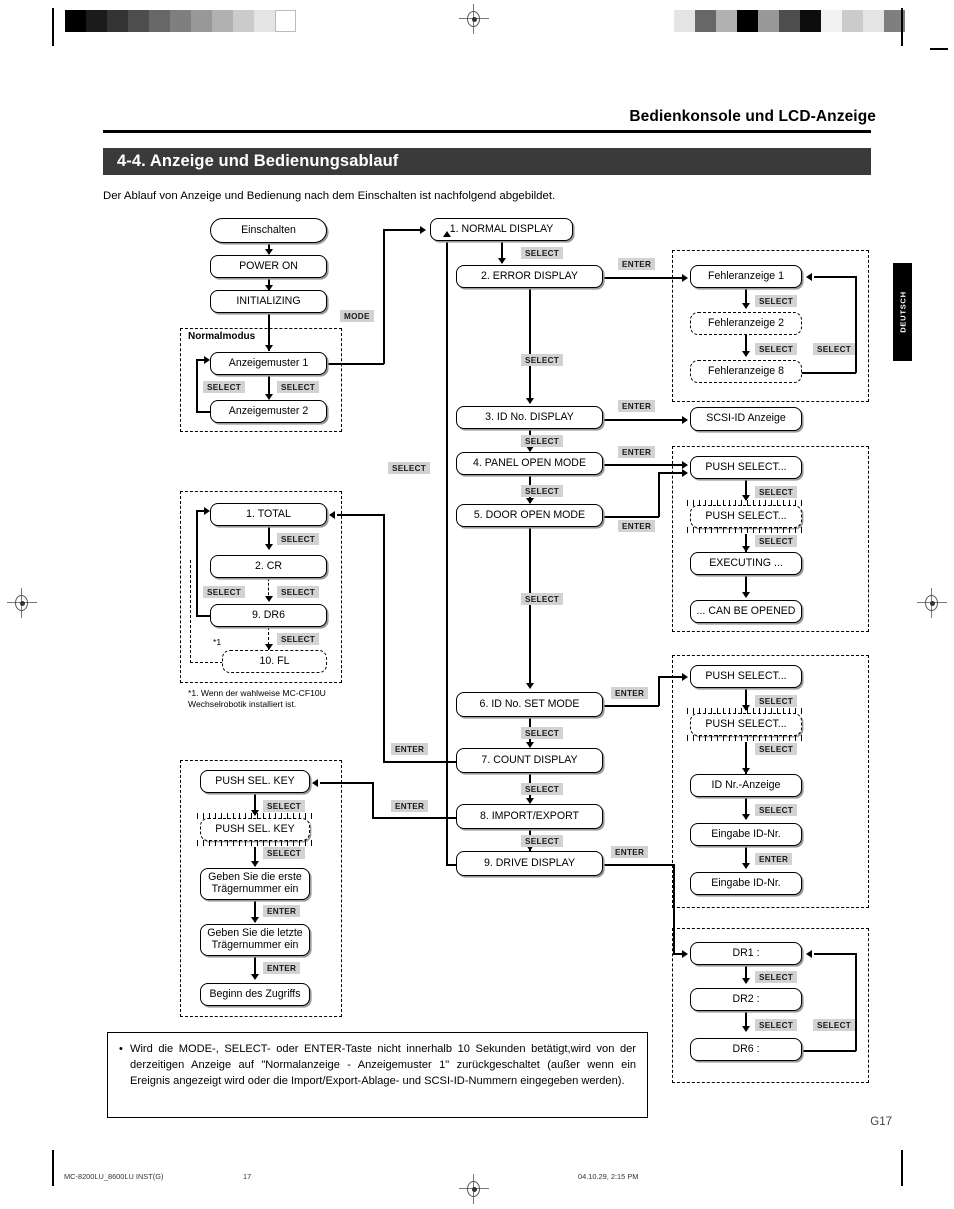 This screenshot has height=1209, width=954. What do you see at coordinates (856, 324) in the screenshot?
I see `conn-fehler8-loop-v` at bounding box center [856, 324].